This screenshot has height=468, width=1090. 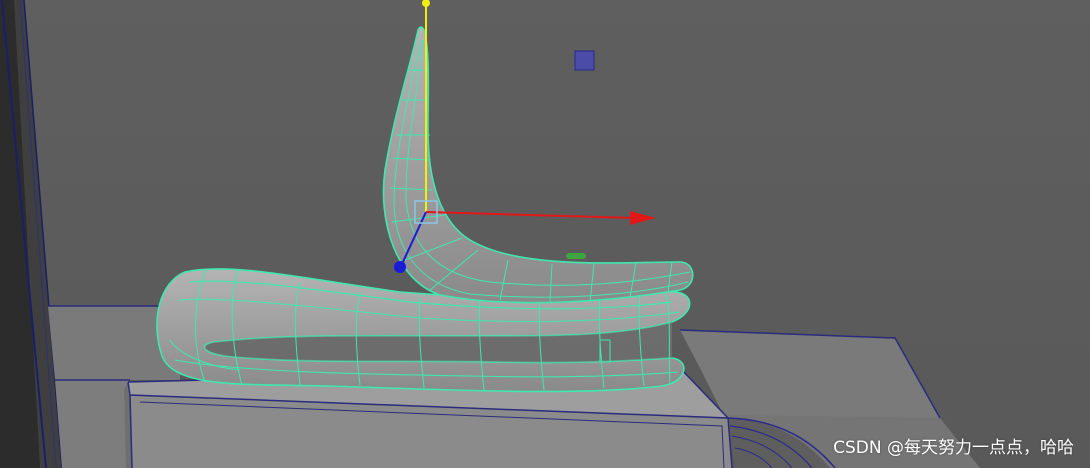 What do you see at coordinates (400, 267) in the screenshot?
I see `z-axis-tip` at bounding box center [400, 267].